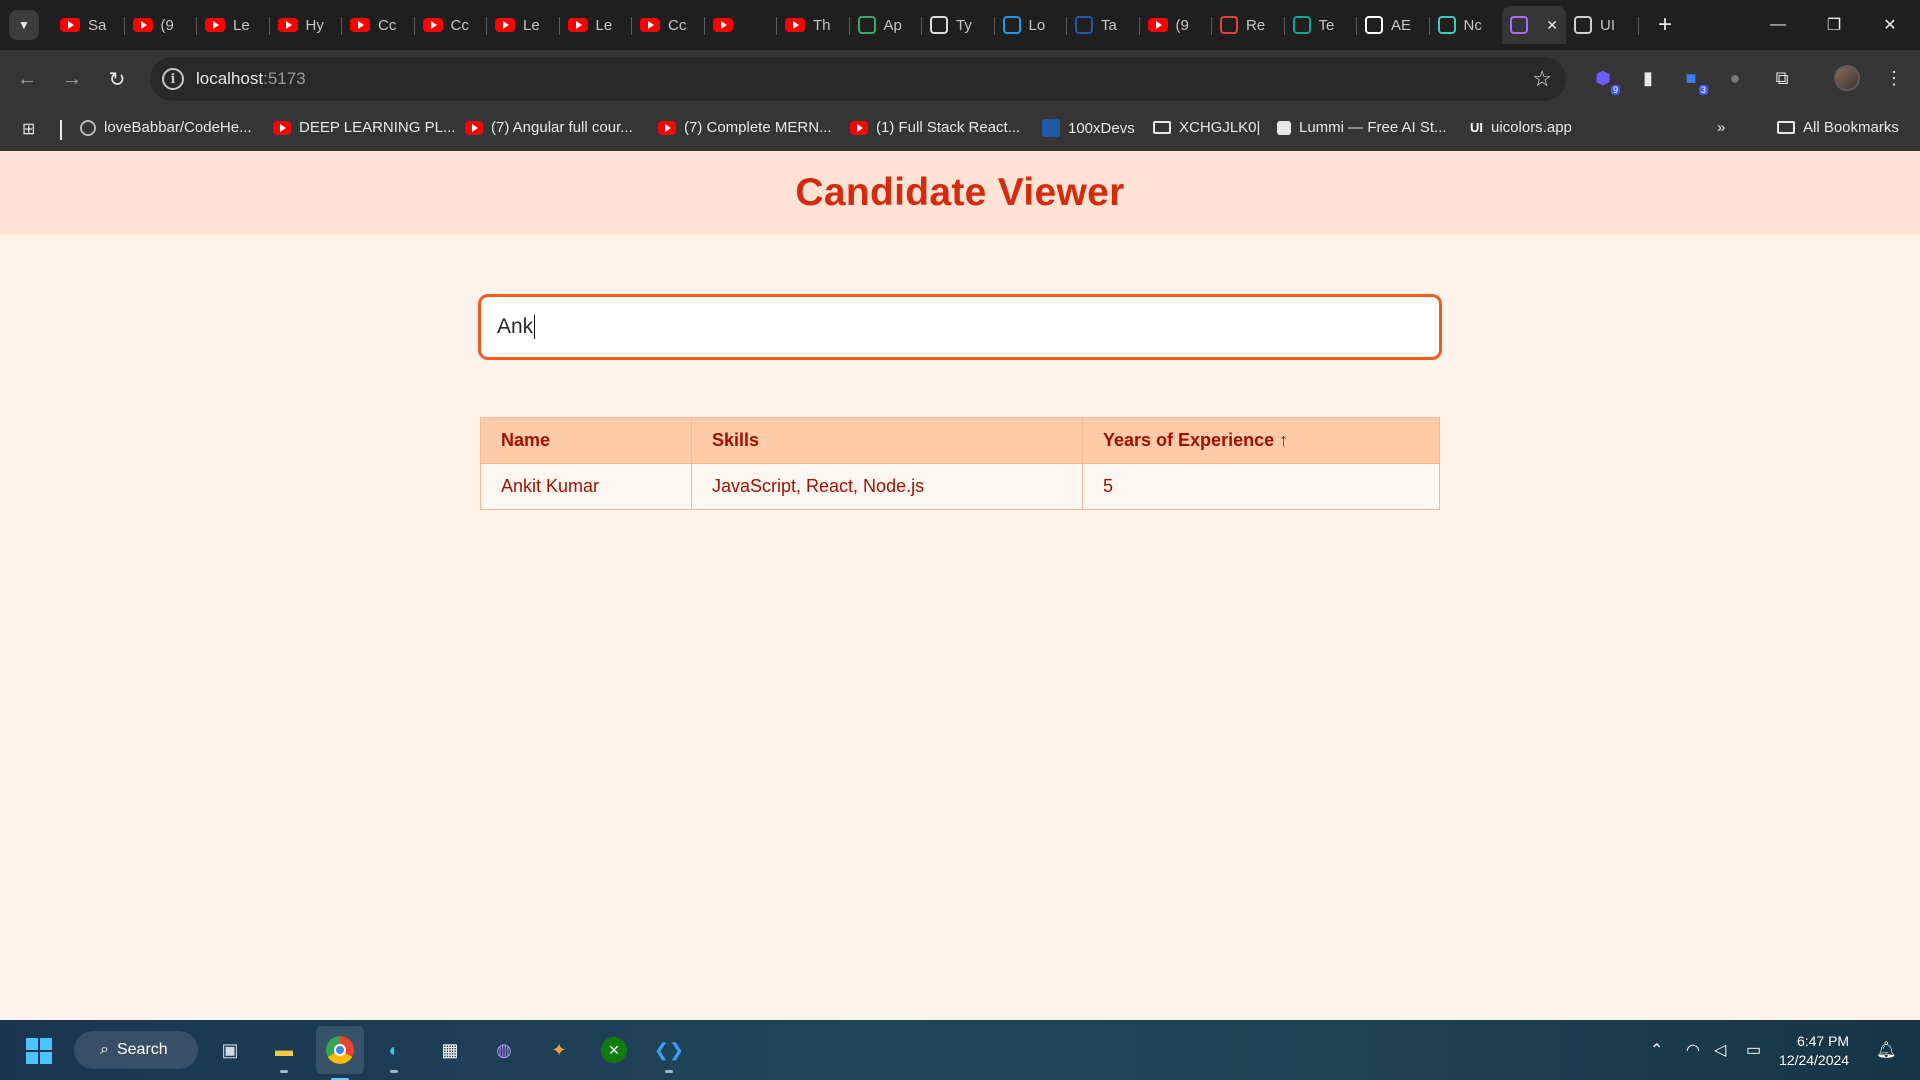 This screenshot has height=1080, width=1920. Describe the element at coordinates (960, 192) in the screenshot. I see `page-title: Candidate Viewer` at that location.